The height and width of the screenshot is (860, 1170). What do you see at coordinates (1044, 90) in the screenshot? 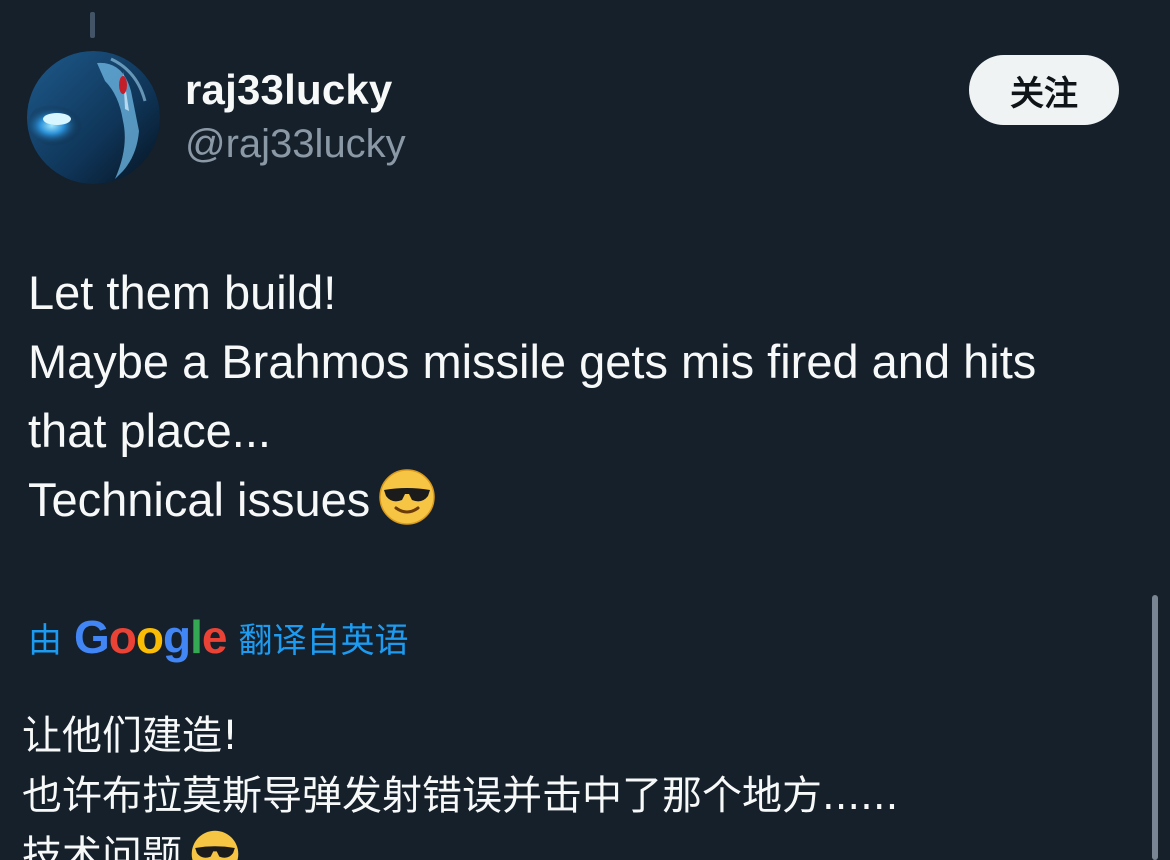
I see `follow-button: 关注` at bounding box center [1044, 90].